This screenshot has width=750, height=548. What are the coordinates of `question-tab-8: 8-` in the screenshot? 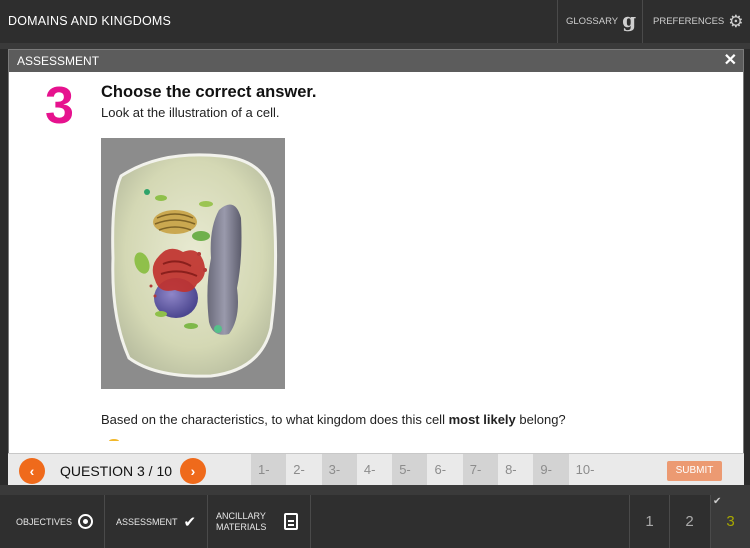 It's located at (515, 470).